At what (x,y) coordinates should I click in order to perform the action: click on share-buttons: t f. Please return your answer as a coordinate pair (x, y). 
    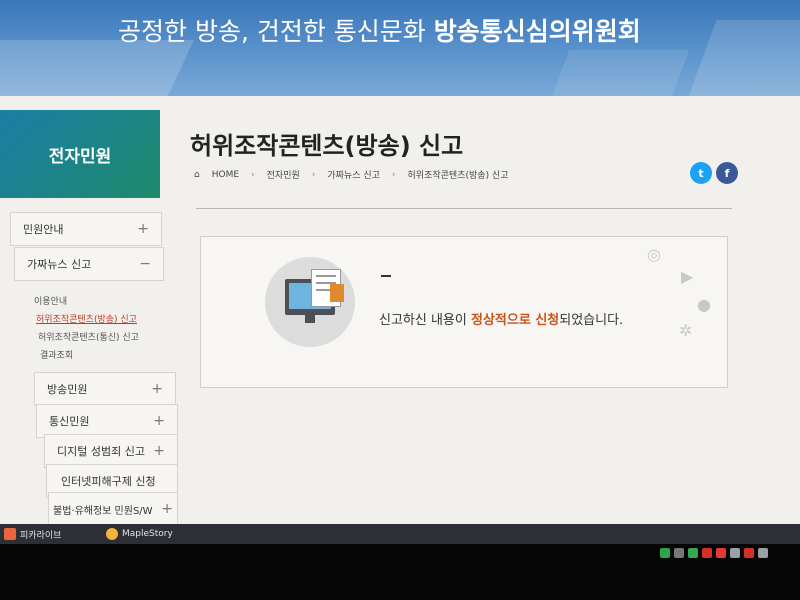
    Looking at the image, I should click on (714, 173).